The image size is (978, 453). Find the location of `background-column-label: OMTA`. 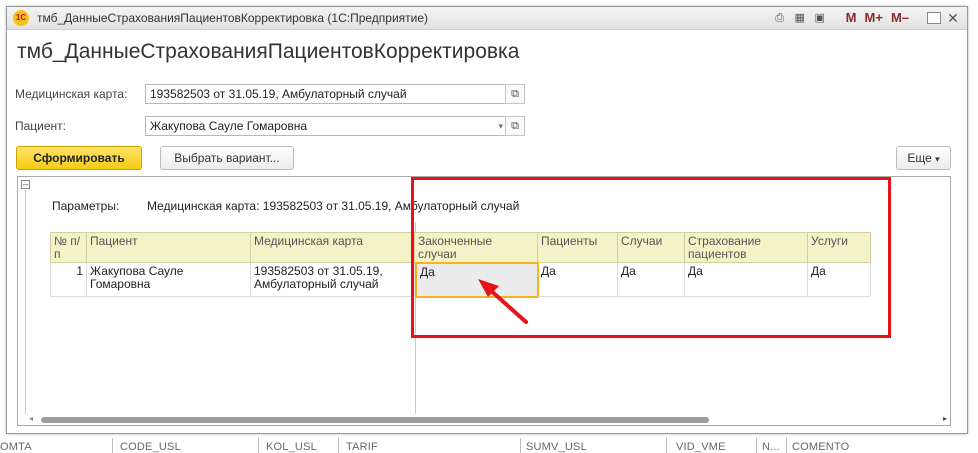

background-column-label: OMTA is located at coordinates (16, 447).